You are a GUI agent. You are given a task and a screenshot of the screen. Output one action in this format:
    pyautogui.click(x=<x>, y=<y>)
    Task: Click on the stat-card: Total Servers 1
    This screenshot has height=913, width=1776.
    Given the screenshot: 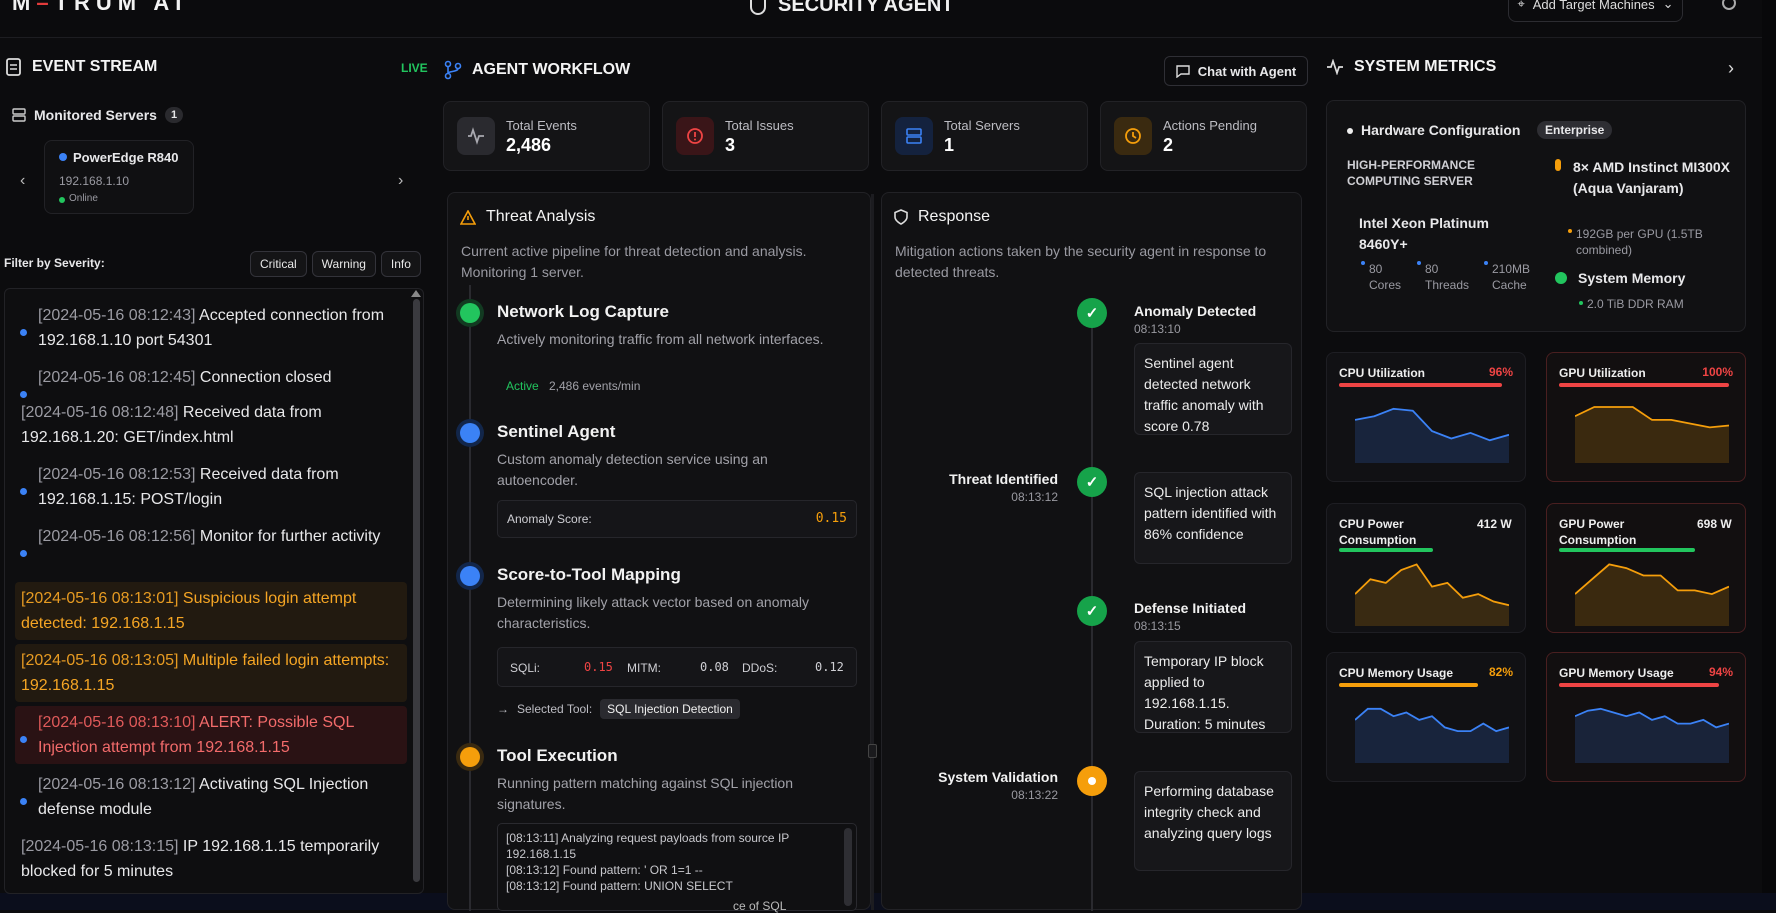 What is the action you would take?
    pyautogui.click(x=984, y=136)
    